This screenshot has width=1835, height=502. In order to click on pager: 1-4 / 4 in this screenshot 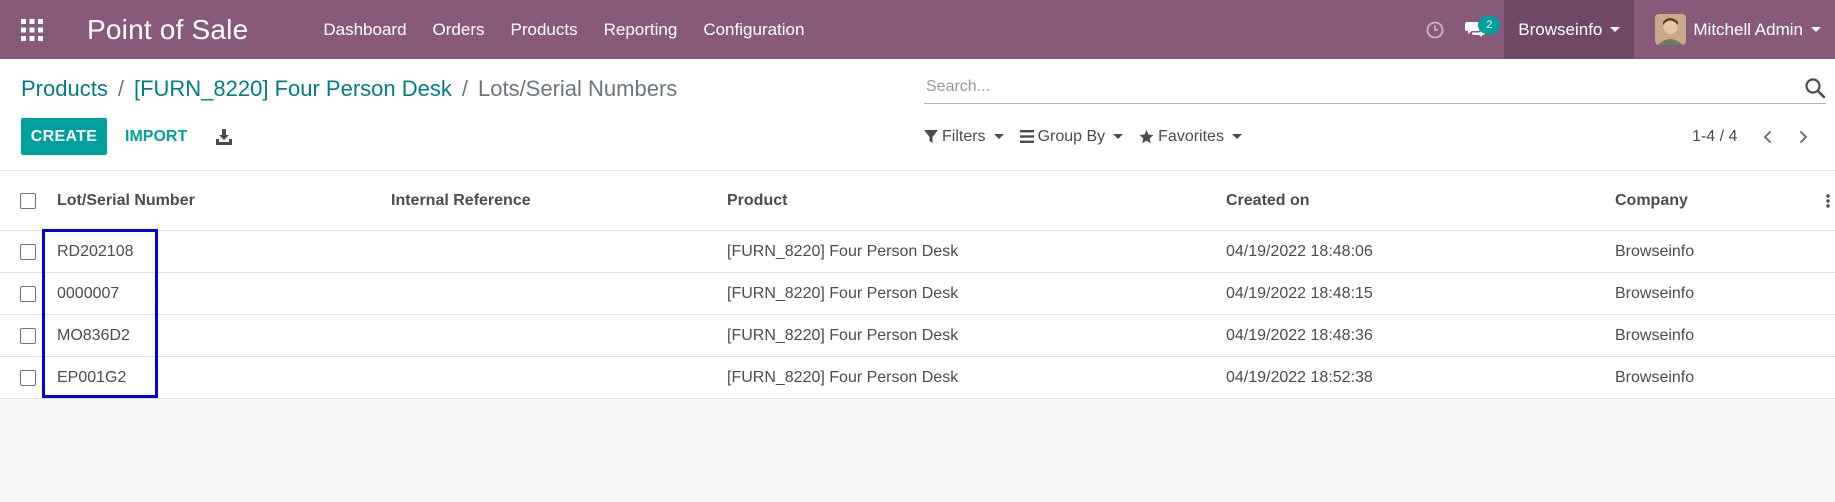, I will do `click(1756, 136)`.